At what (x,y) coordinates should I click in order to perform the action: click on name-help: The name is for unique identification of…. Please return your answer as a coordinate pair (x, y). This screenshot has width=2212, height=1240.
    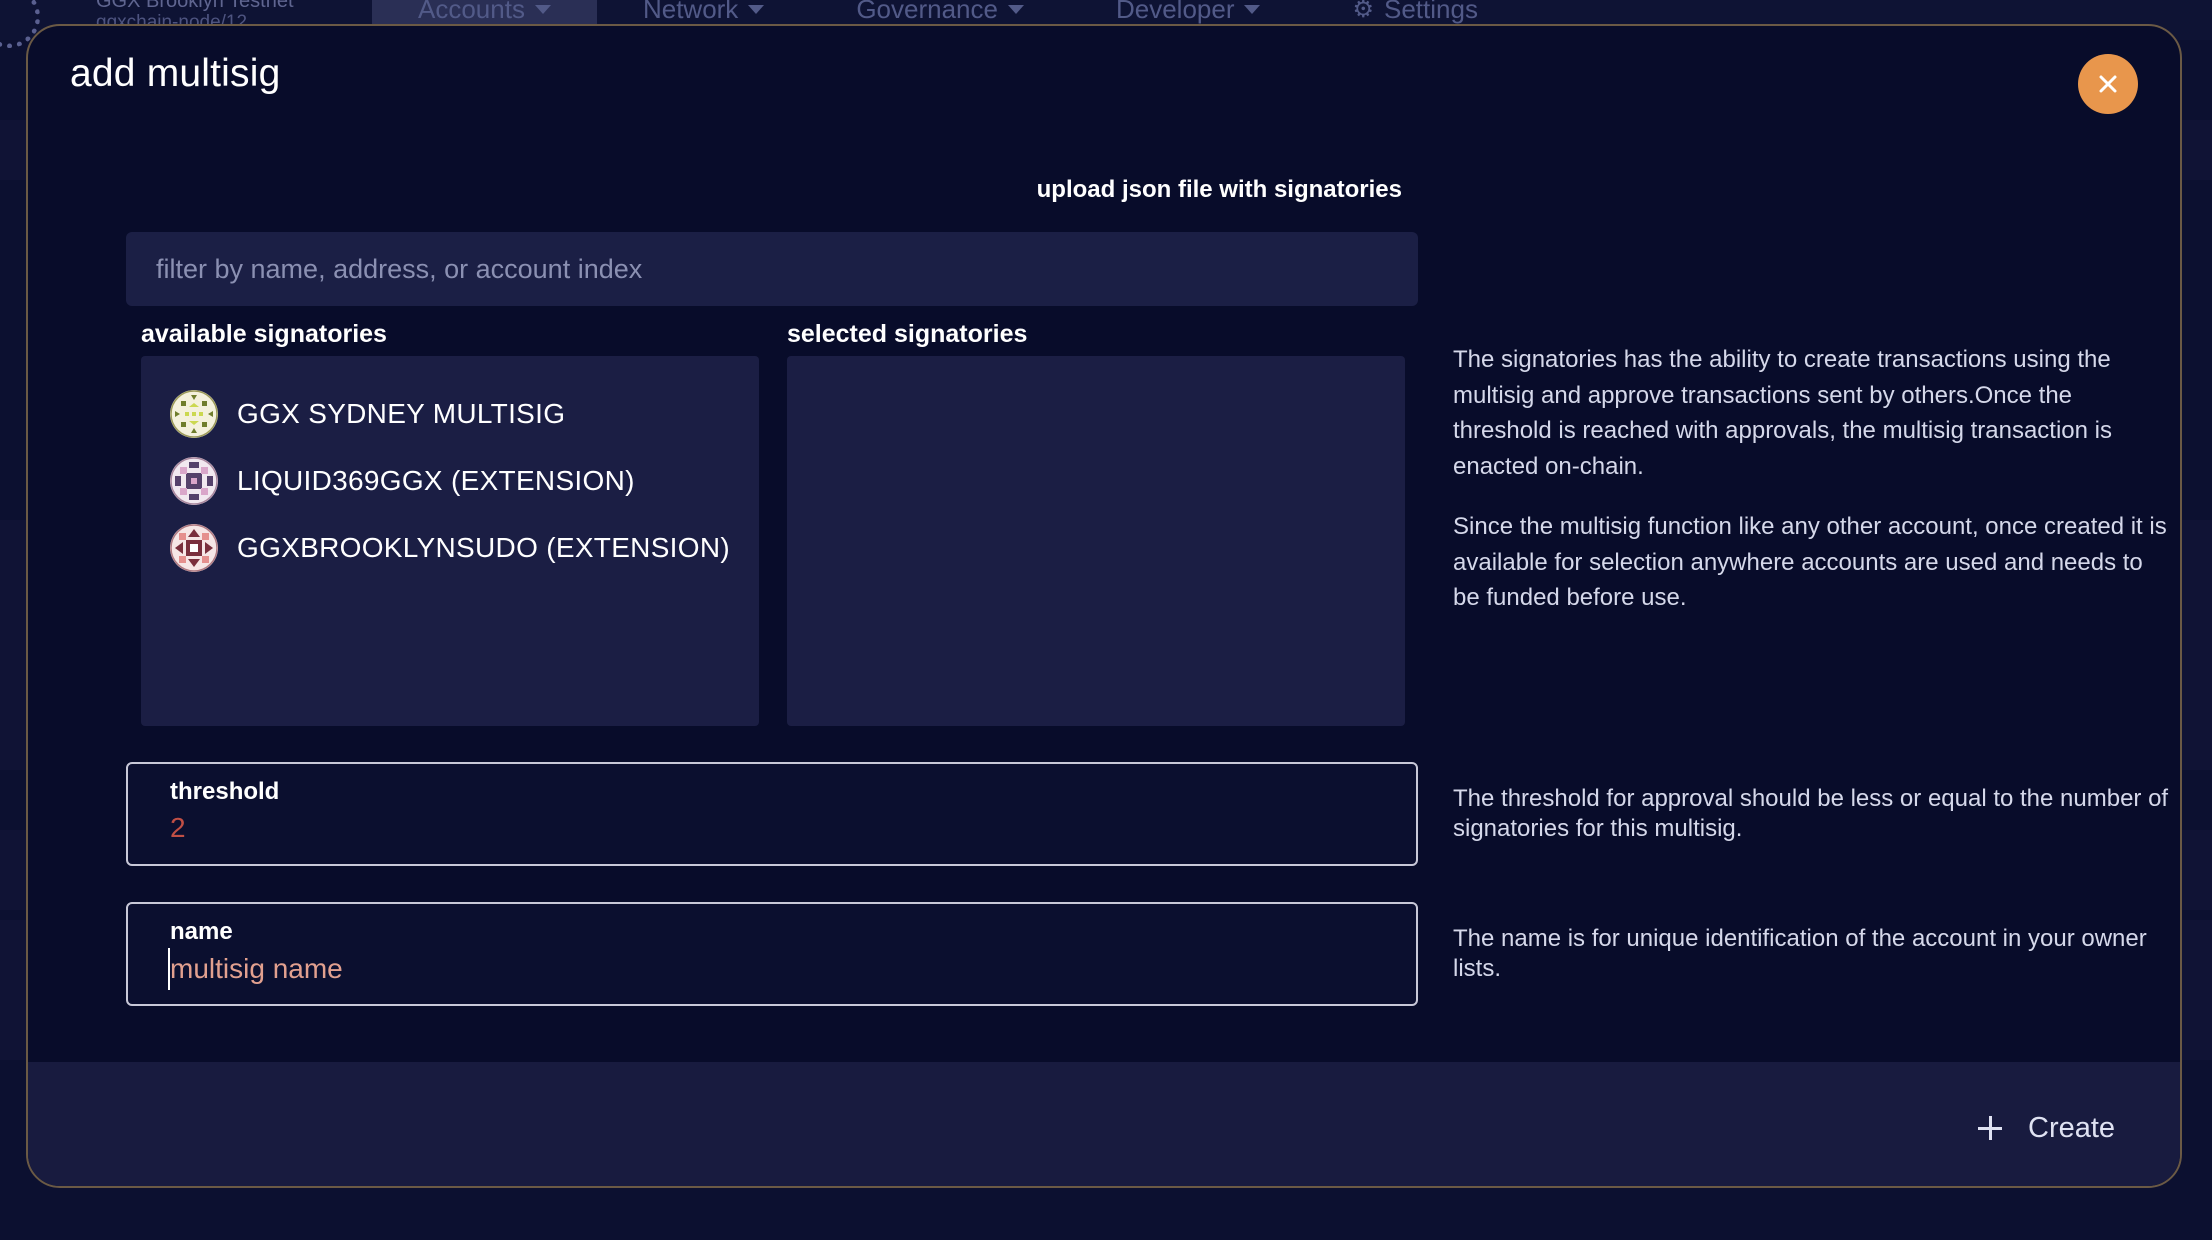
    Looking at the image, I should click on (1800, 953).